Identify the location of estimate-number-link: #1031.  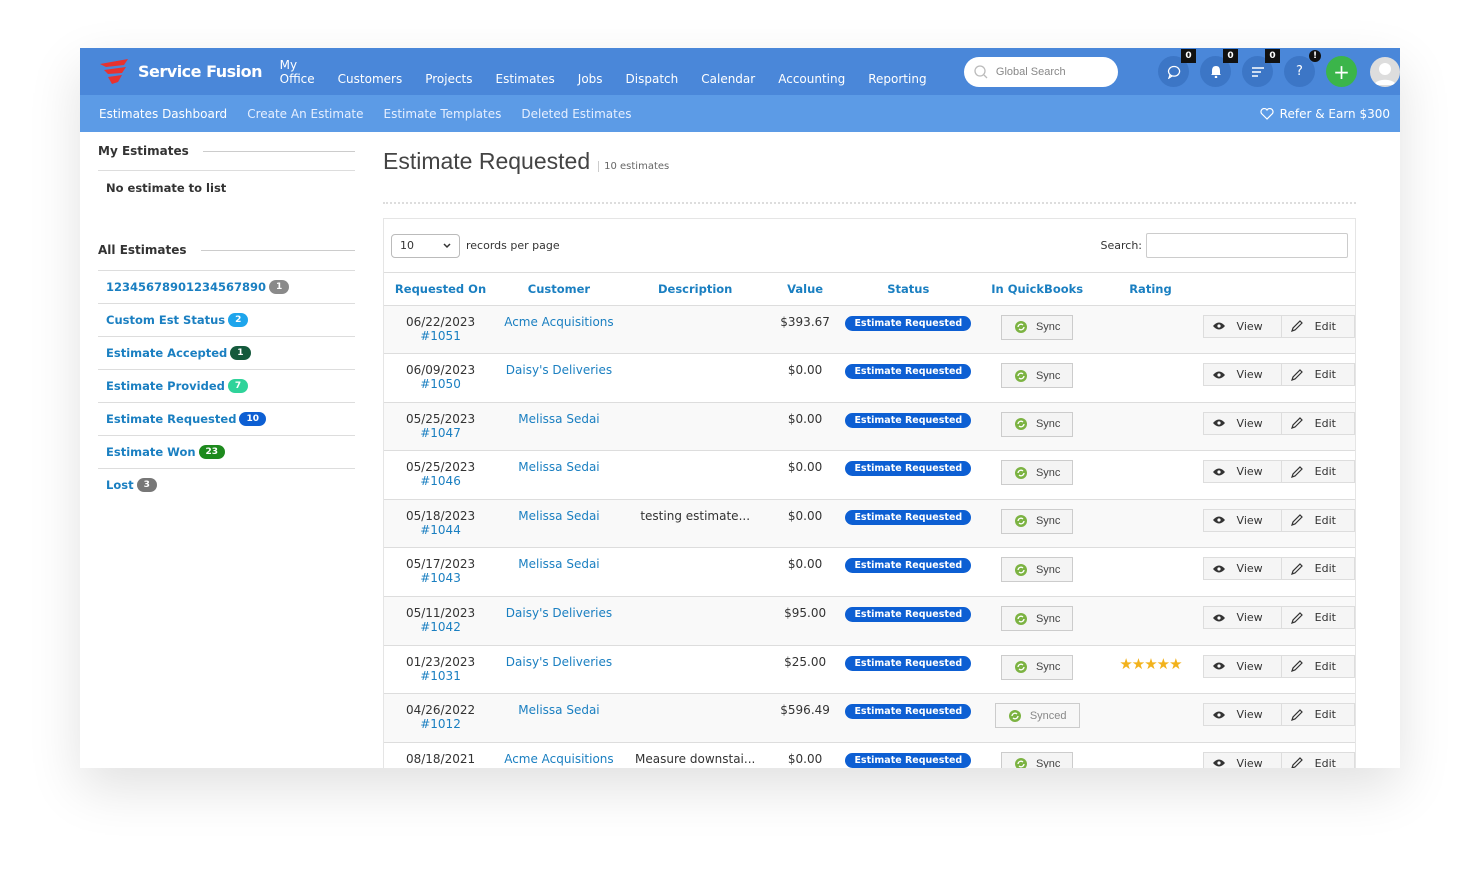
(440, 676).